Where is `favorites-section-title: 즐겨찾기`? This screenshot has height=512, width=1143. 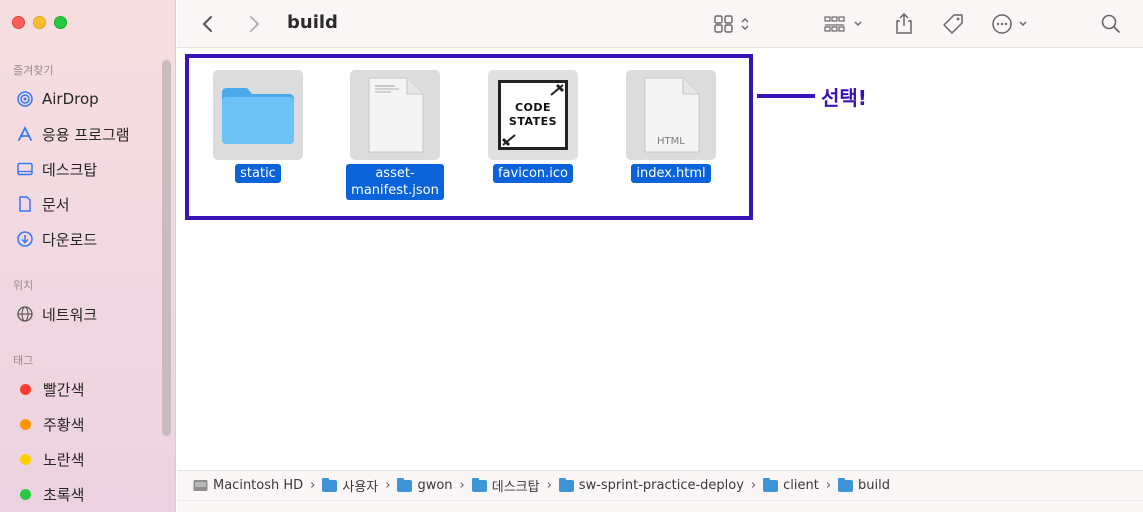 favorites-section-title: 즐겨찾기 is located at coordinates (33, 70).